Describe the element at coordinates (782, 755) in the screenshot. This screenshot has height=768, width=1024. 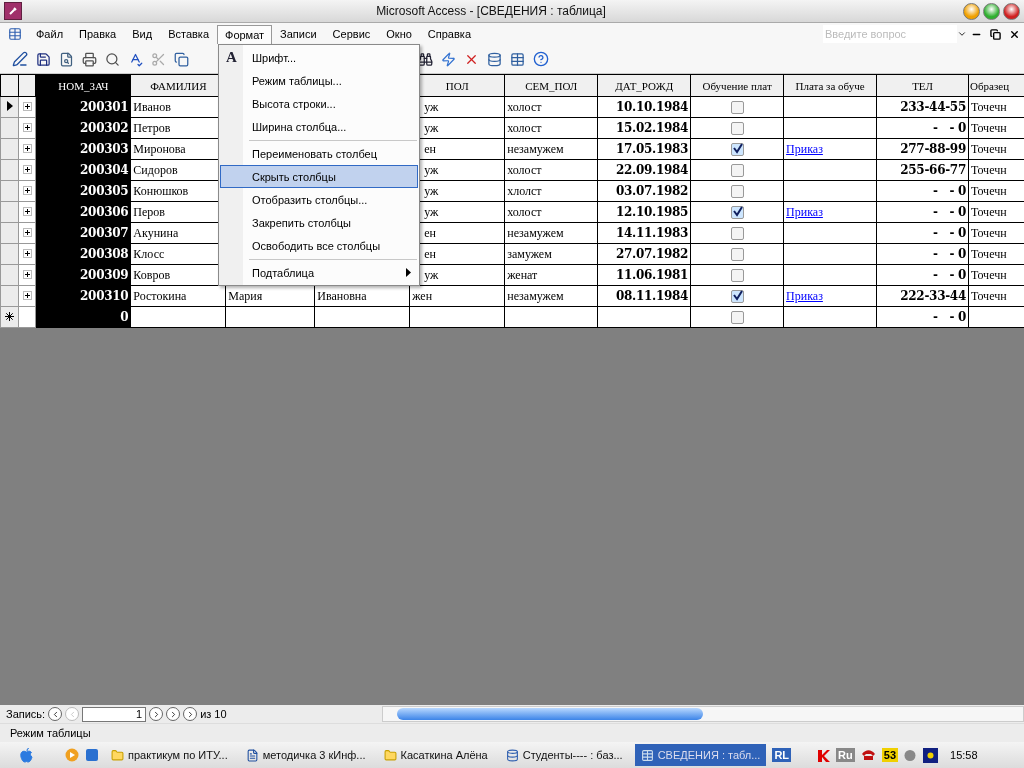
I see `language-indicator: RL` at that location.